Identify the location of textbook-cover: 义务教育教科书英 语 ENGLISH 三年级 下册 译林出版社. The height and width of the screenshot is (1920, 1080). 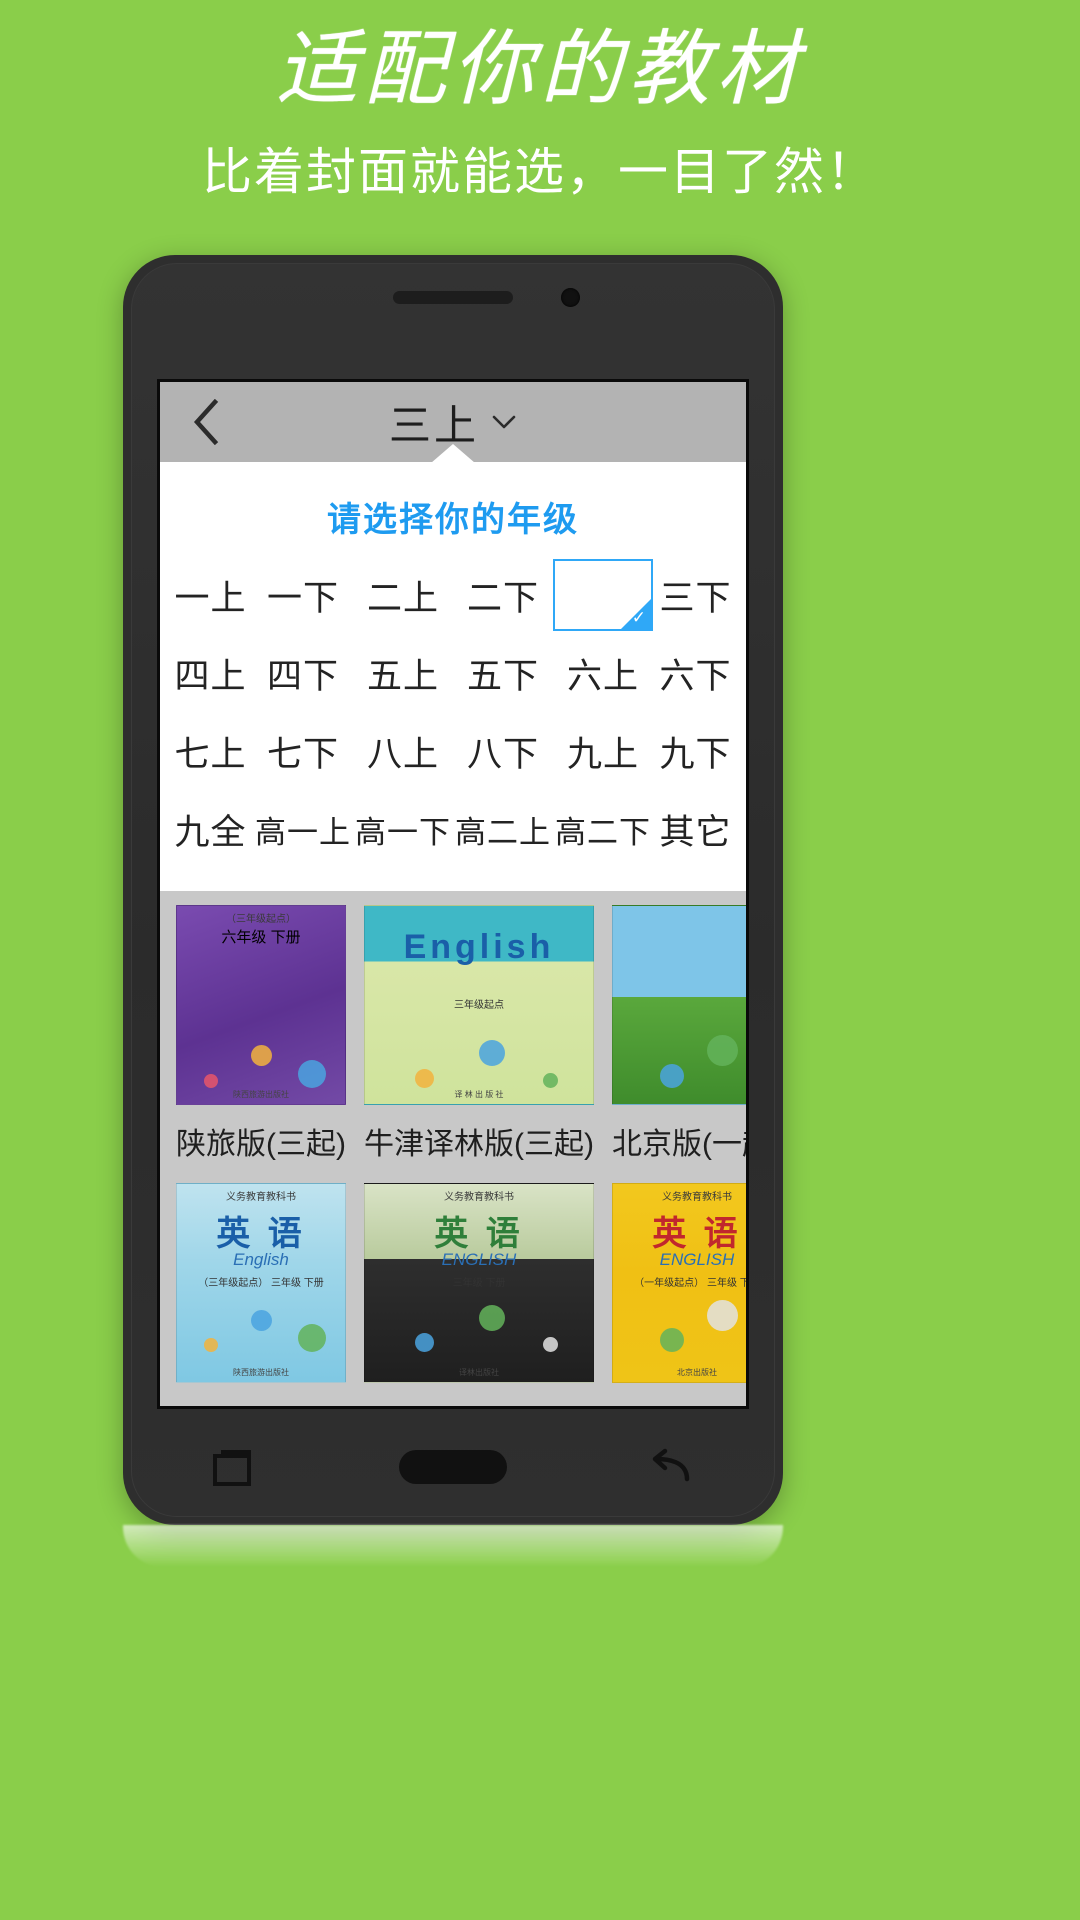
(478, 1283).